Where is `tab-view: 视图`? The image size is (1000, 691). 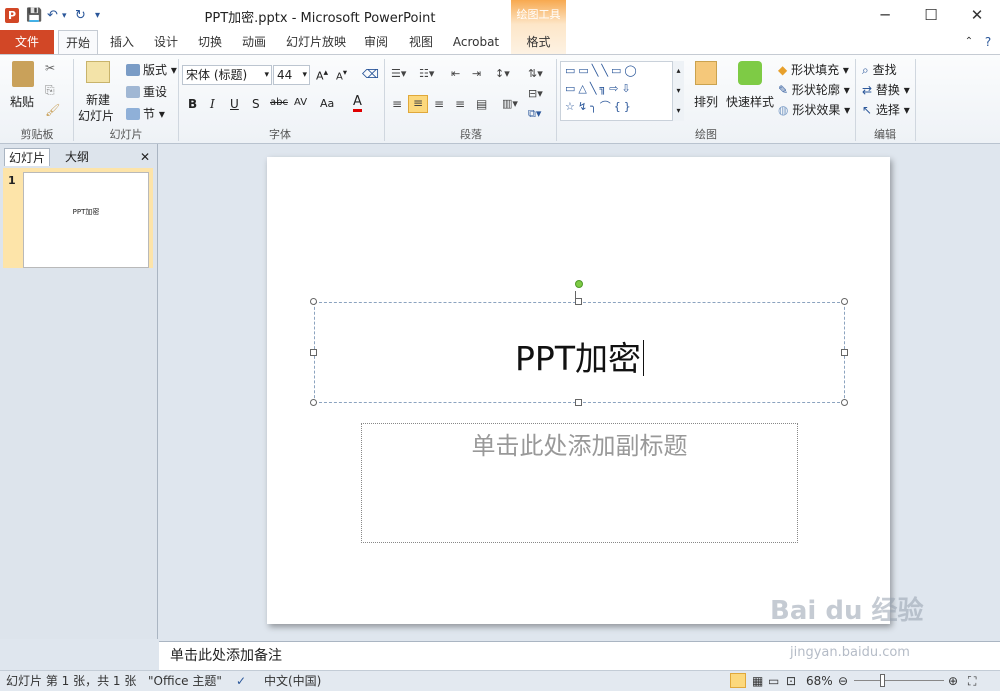 tab-view: 视图 is located at coordinates (421, 42).